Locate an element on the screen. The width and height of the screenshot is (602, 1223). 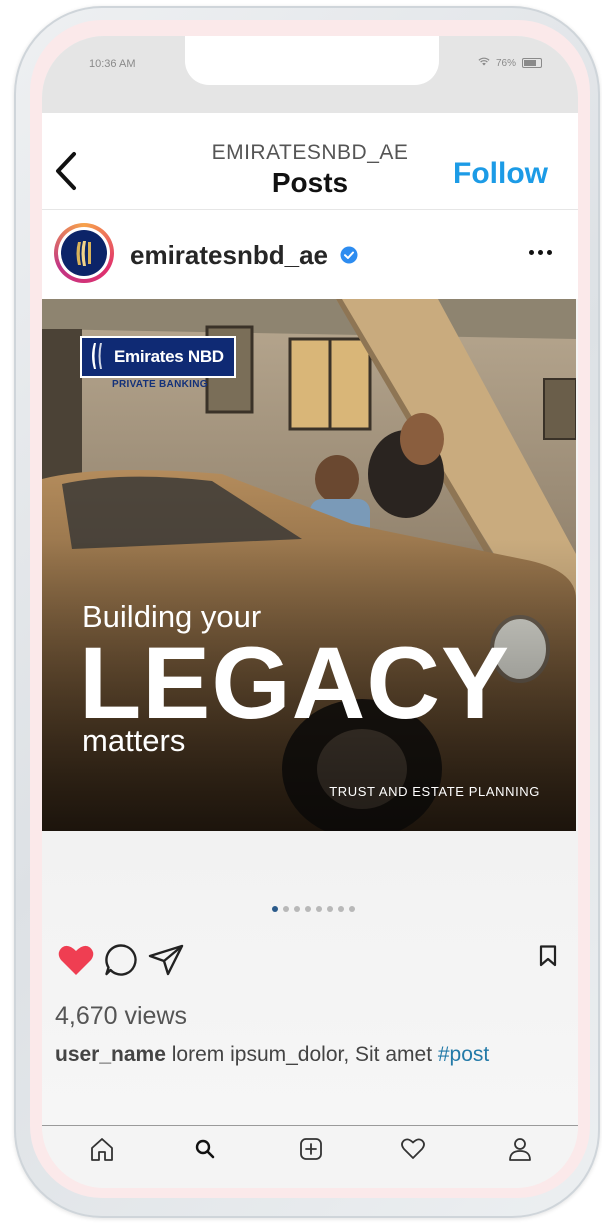
share-send-icon is located at coordinates (166, 962).